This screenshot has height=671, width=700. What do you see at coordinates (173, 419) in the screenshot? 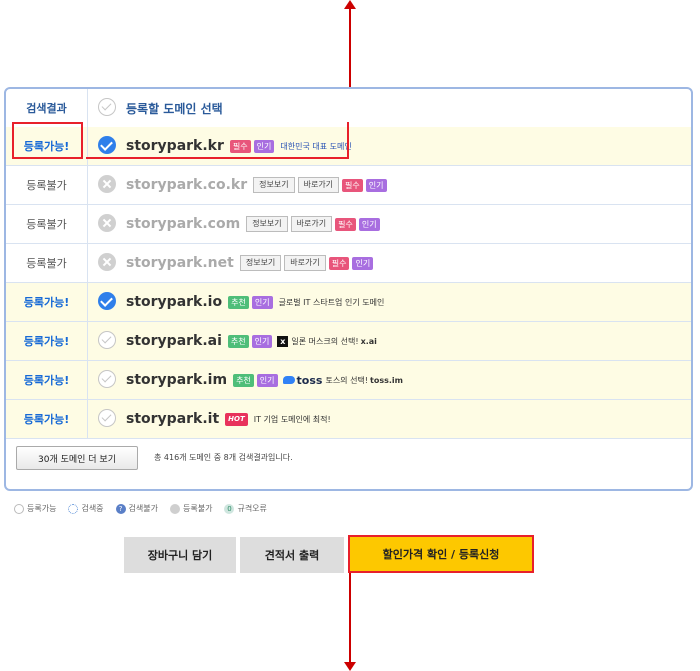
I see `domain-name: storypark.it` at bounding box center [173, 419].